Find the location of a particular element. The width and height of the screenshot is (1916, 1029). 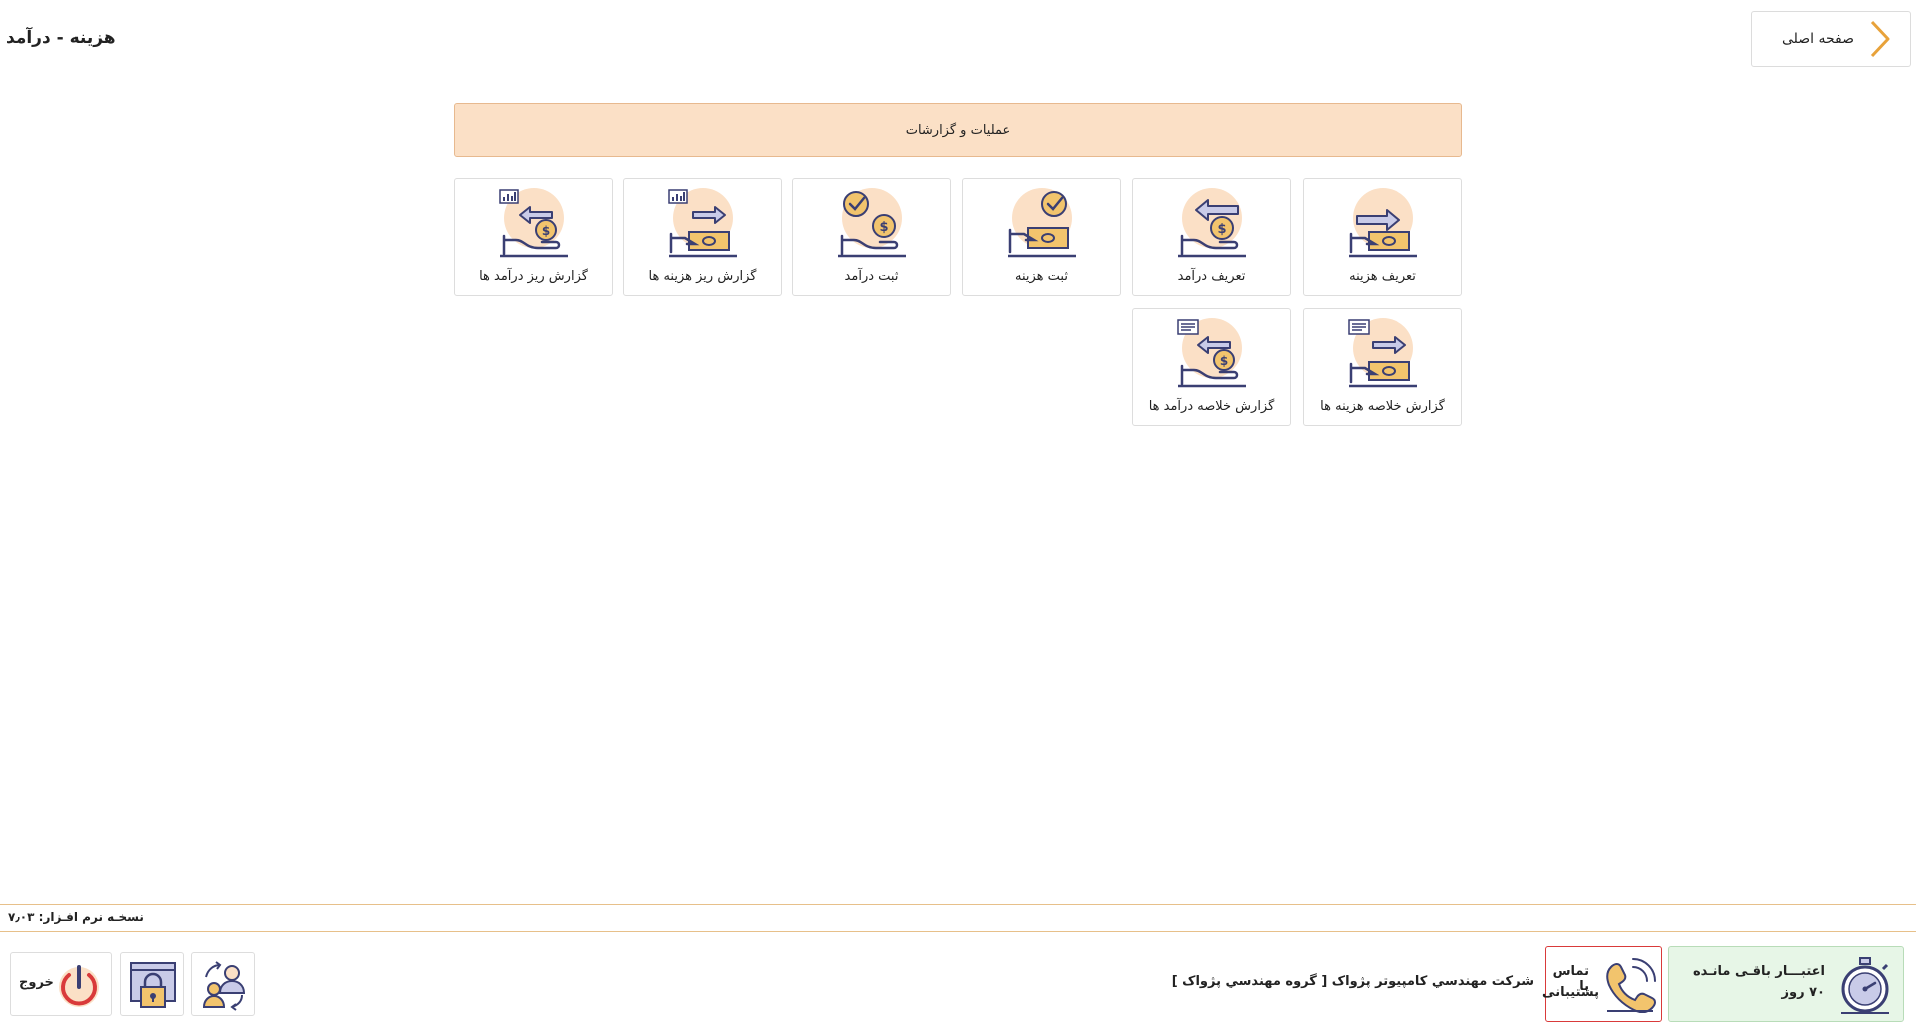

chevron-right-icon is located at coordinates (1880, 39).